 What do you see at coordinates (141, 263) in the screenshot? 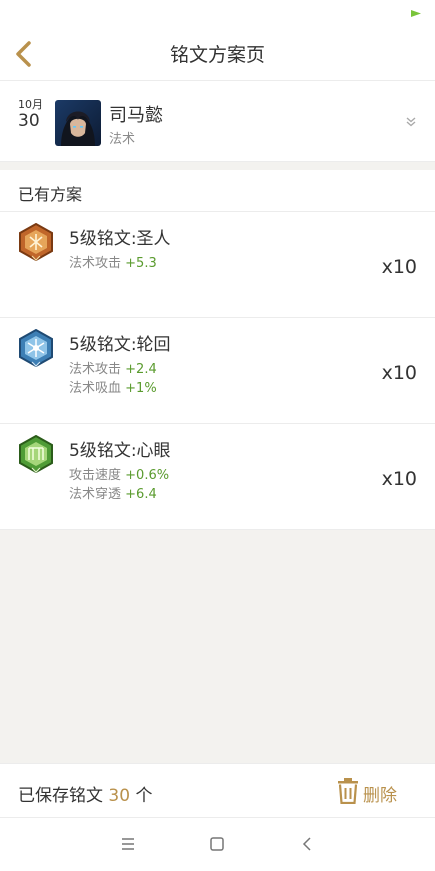
I see `attr-value: +5.3` at bounding box center [141, 263].